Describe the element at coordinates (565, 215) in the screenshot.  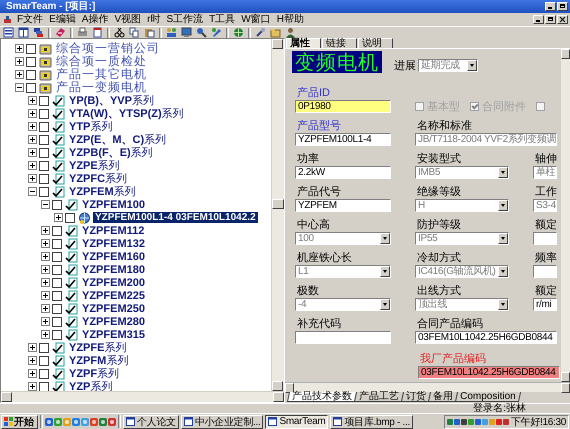
I see `vertical-scrollbar` at that location.